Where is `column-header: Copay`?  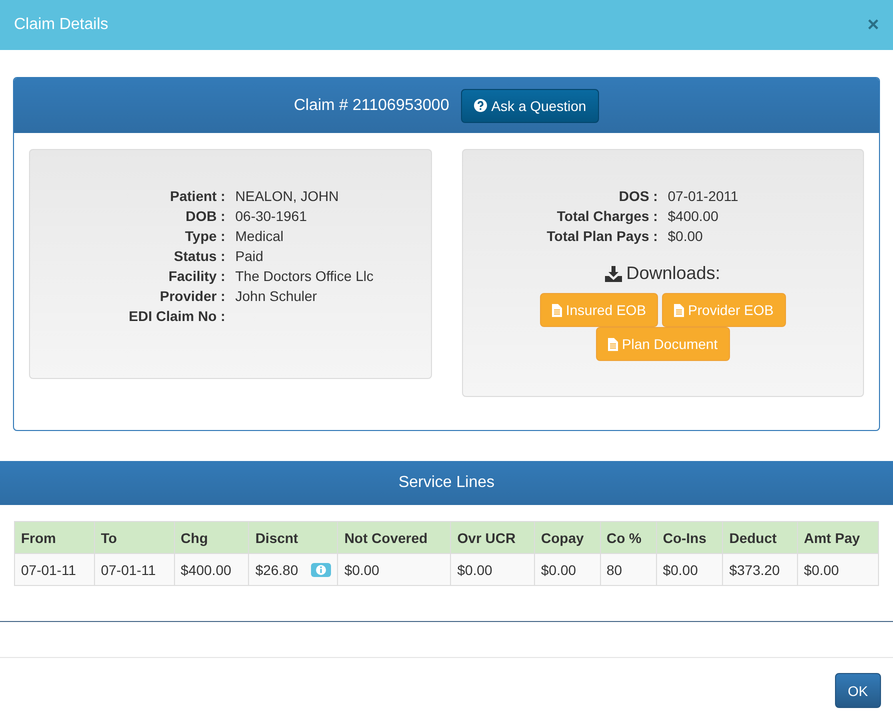 column-header: Copay is located at coordinates (567, 538).